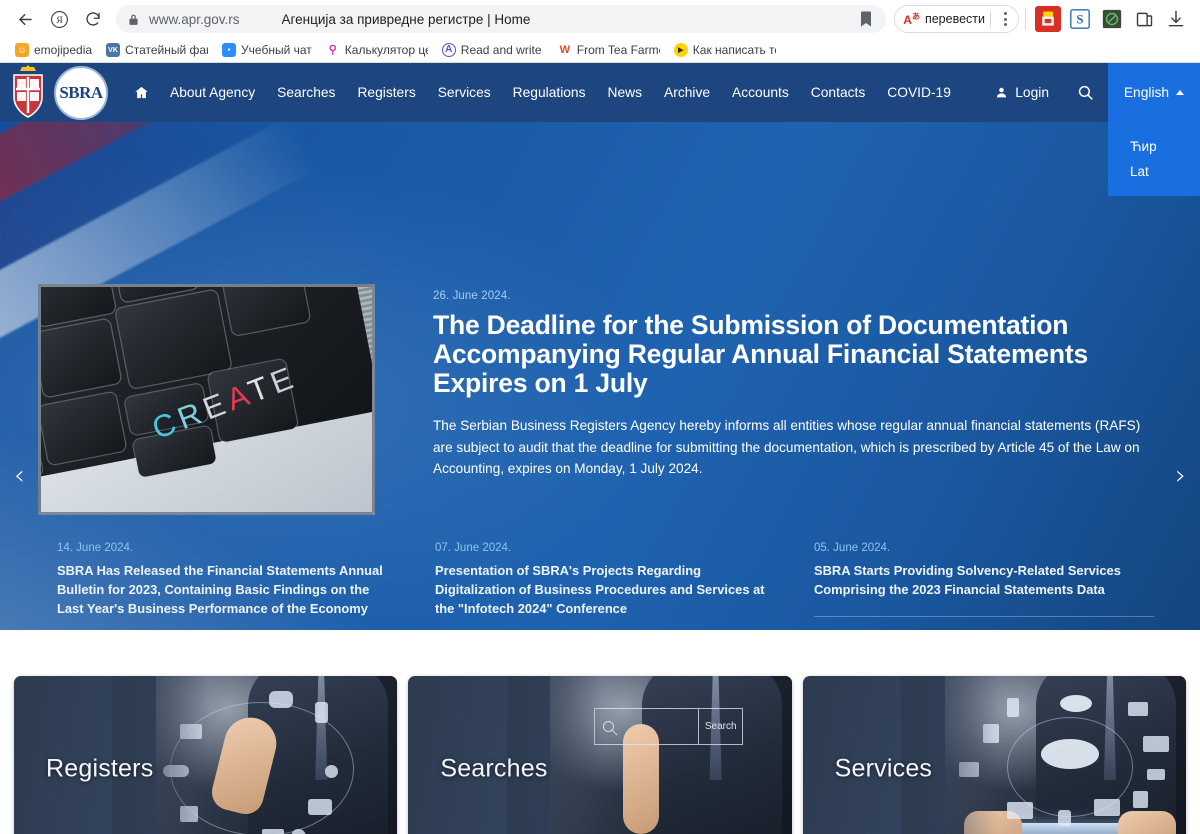 Image resolution: width=1200 pixels, height=834 pixels. Describe the element at coordinates (1022, 92) in the screenshot. I see `login-button: Login` at that location.